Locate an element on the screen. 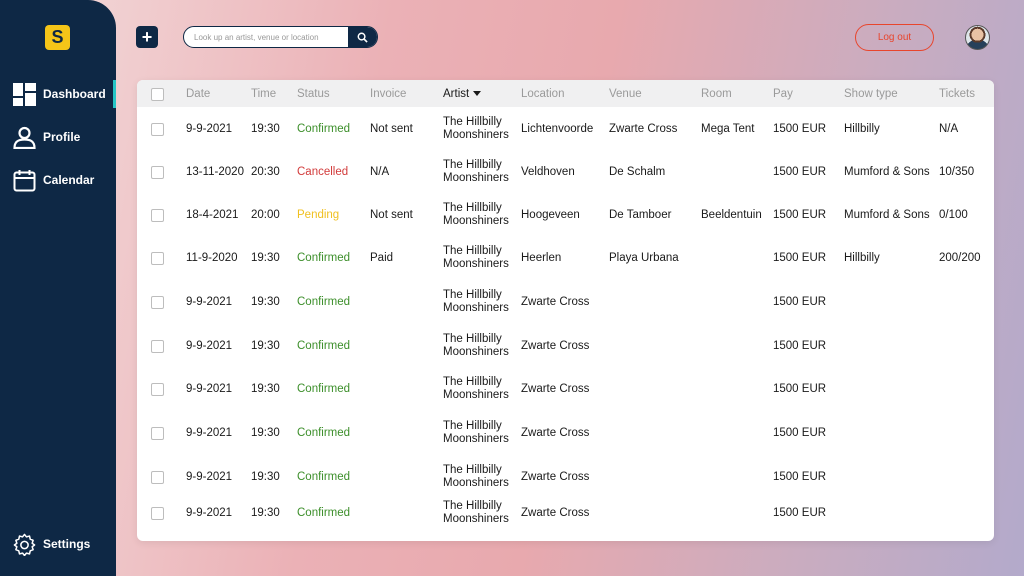 The height and width of the screenshot is (576, 1024). cell-venue: De Tamboer is located at coordinates (640, 215).